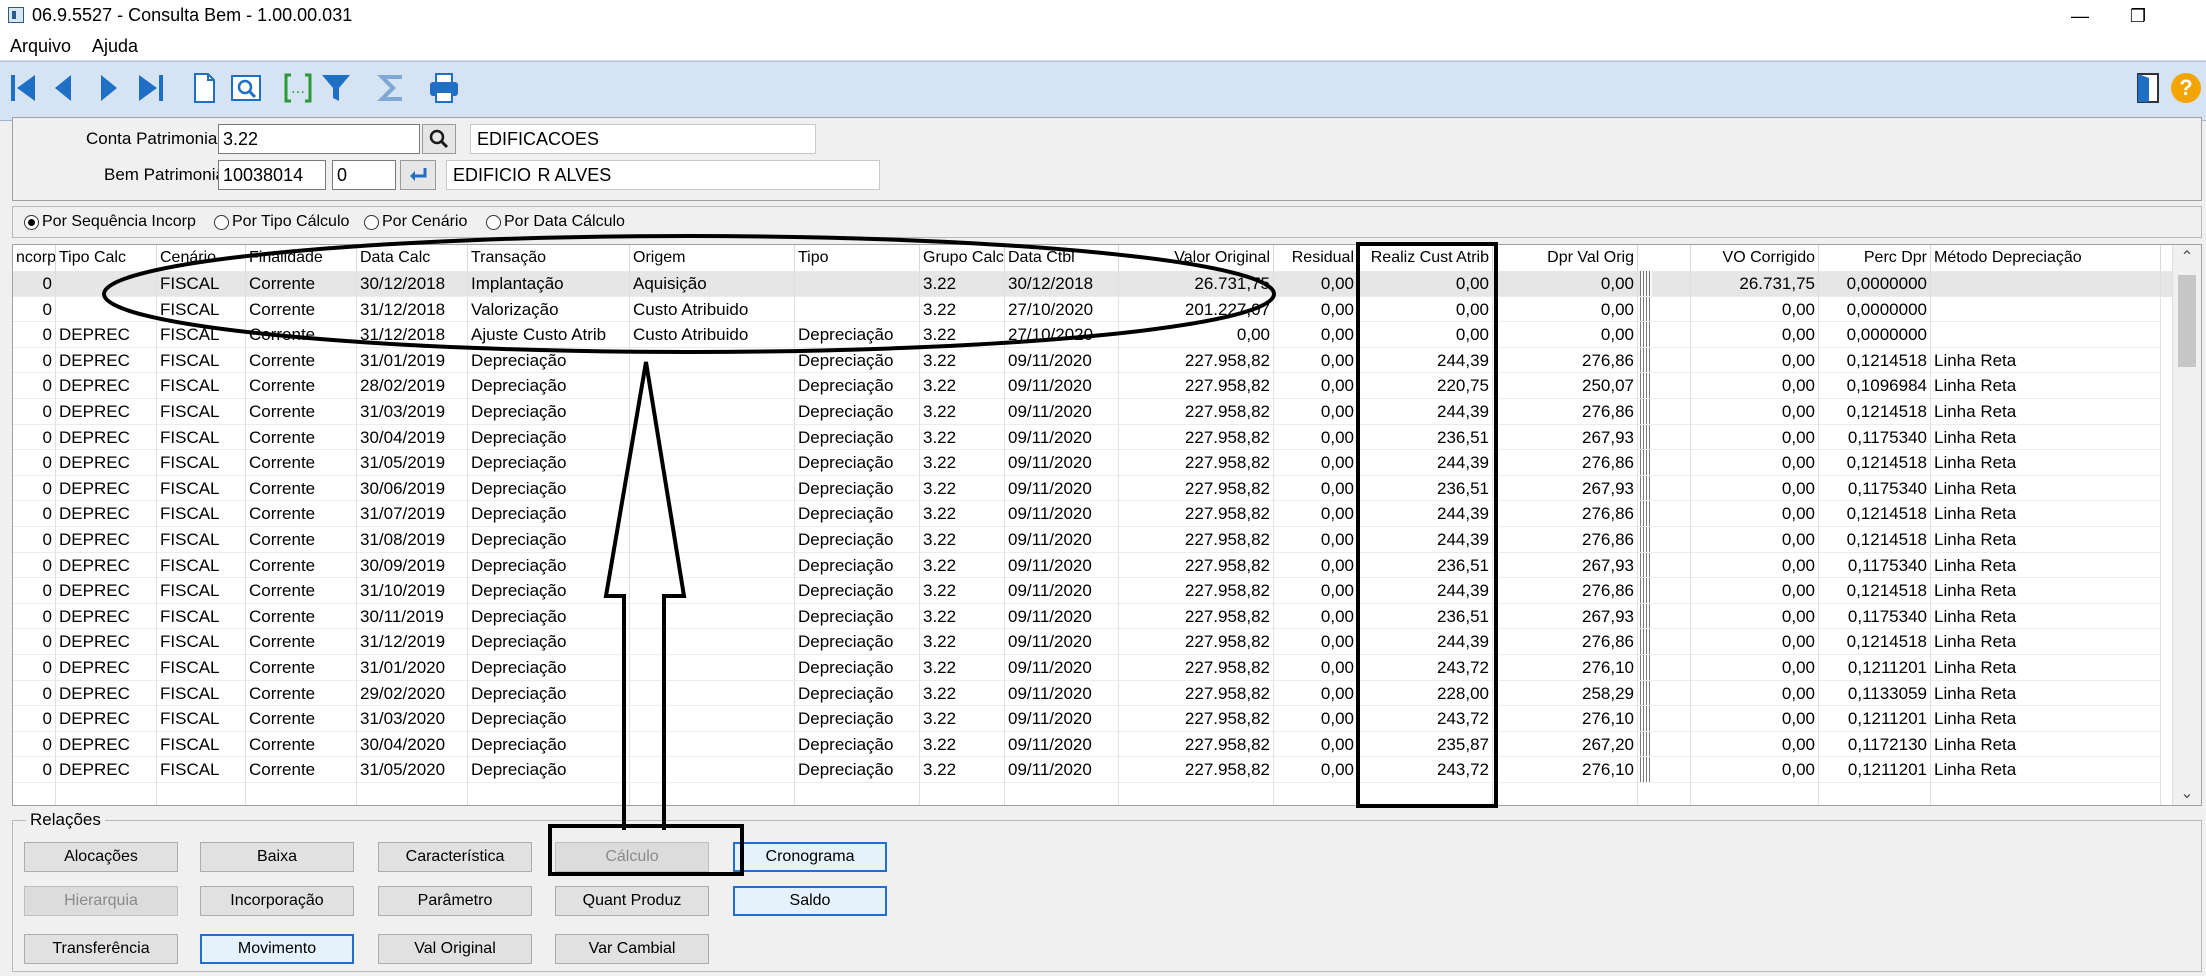 This screenshot has width=2206, height=976. What do you see at coordinates (2186, 525) in the screenshot?
I see `vertical-scrollbar: ⌃ ⌄` at bounding box center [2186, 525].